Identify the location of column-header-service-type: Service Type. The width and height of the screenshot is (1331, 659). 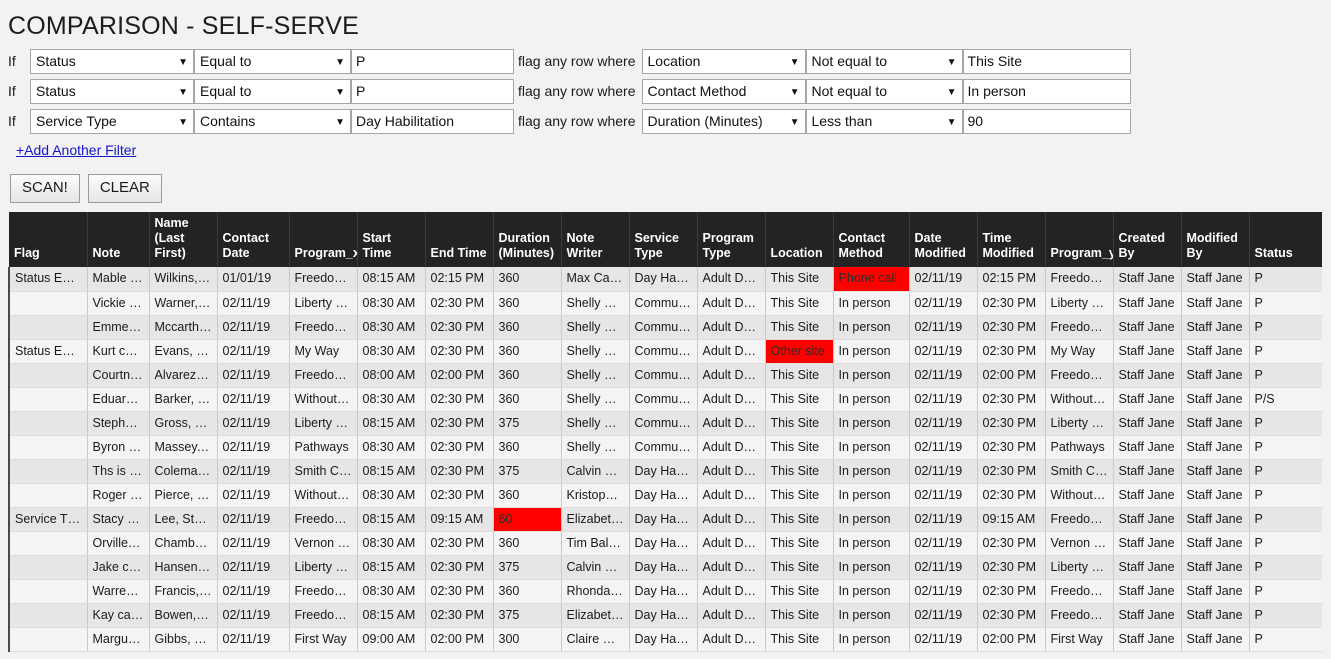
(663, 239).